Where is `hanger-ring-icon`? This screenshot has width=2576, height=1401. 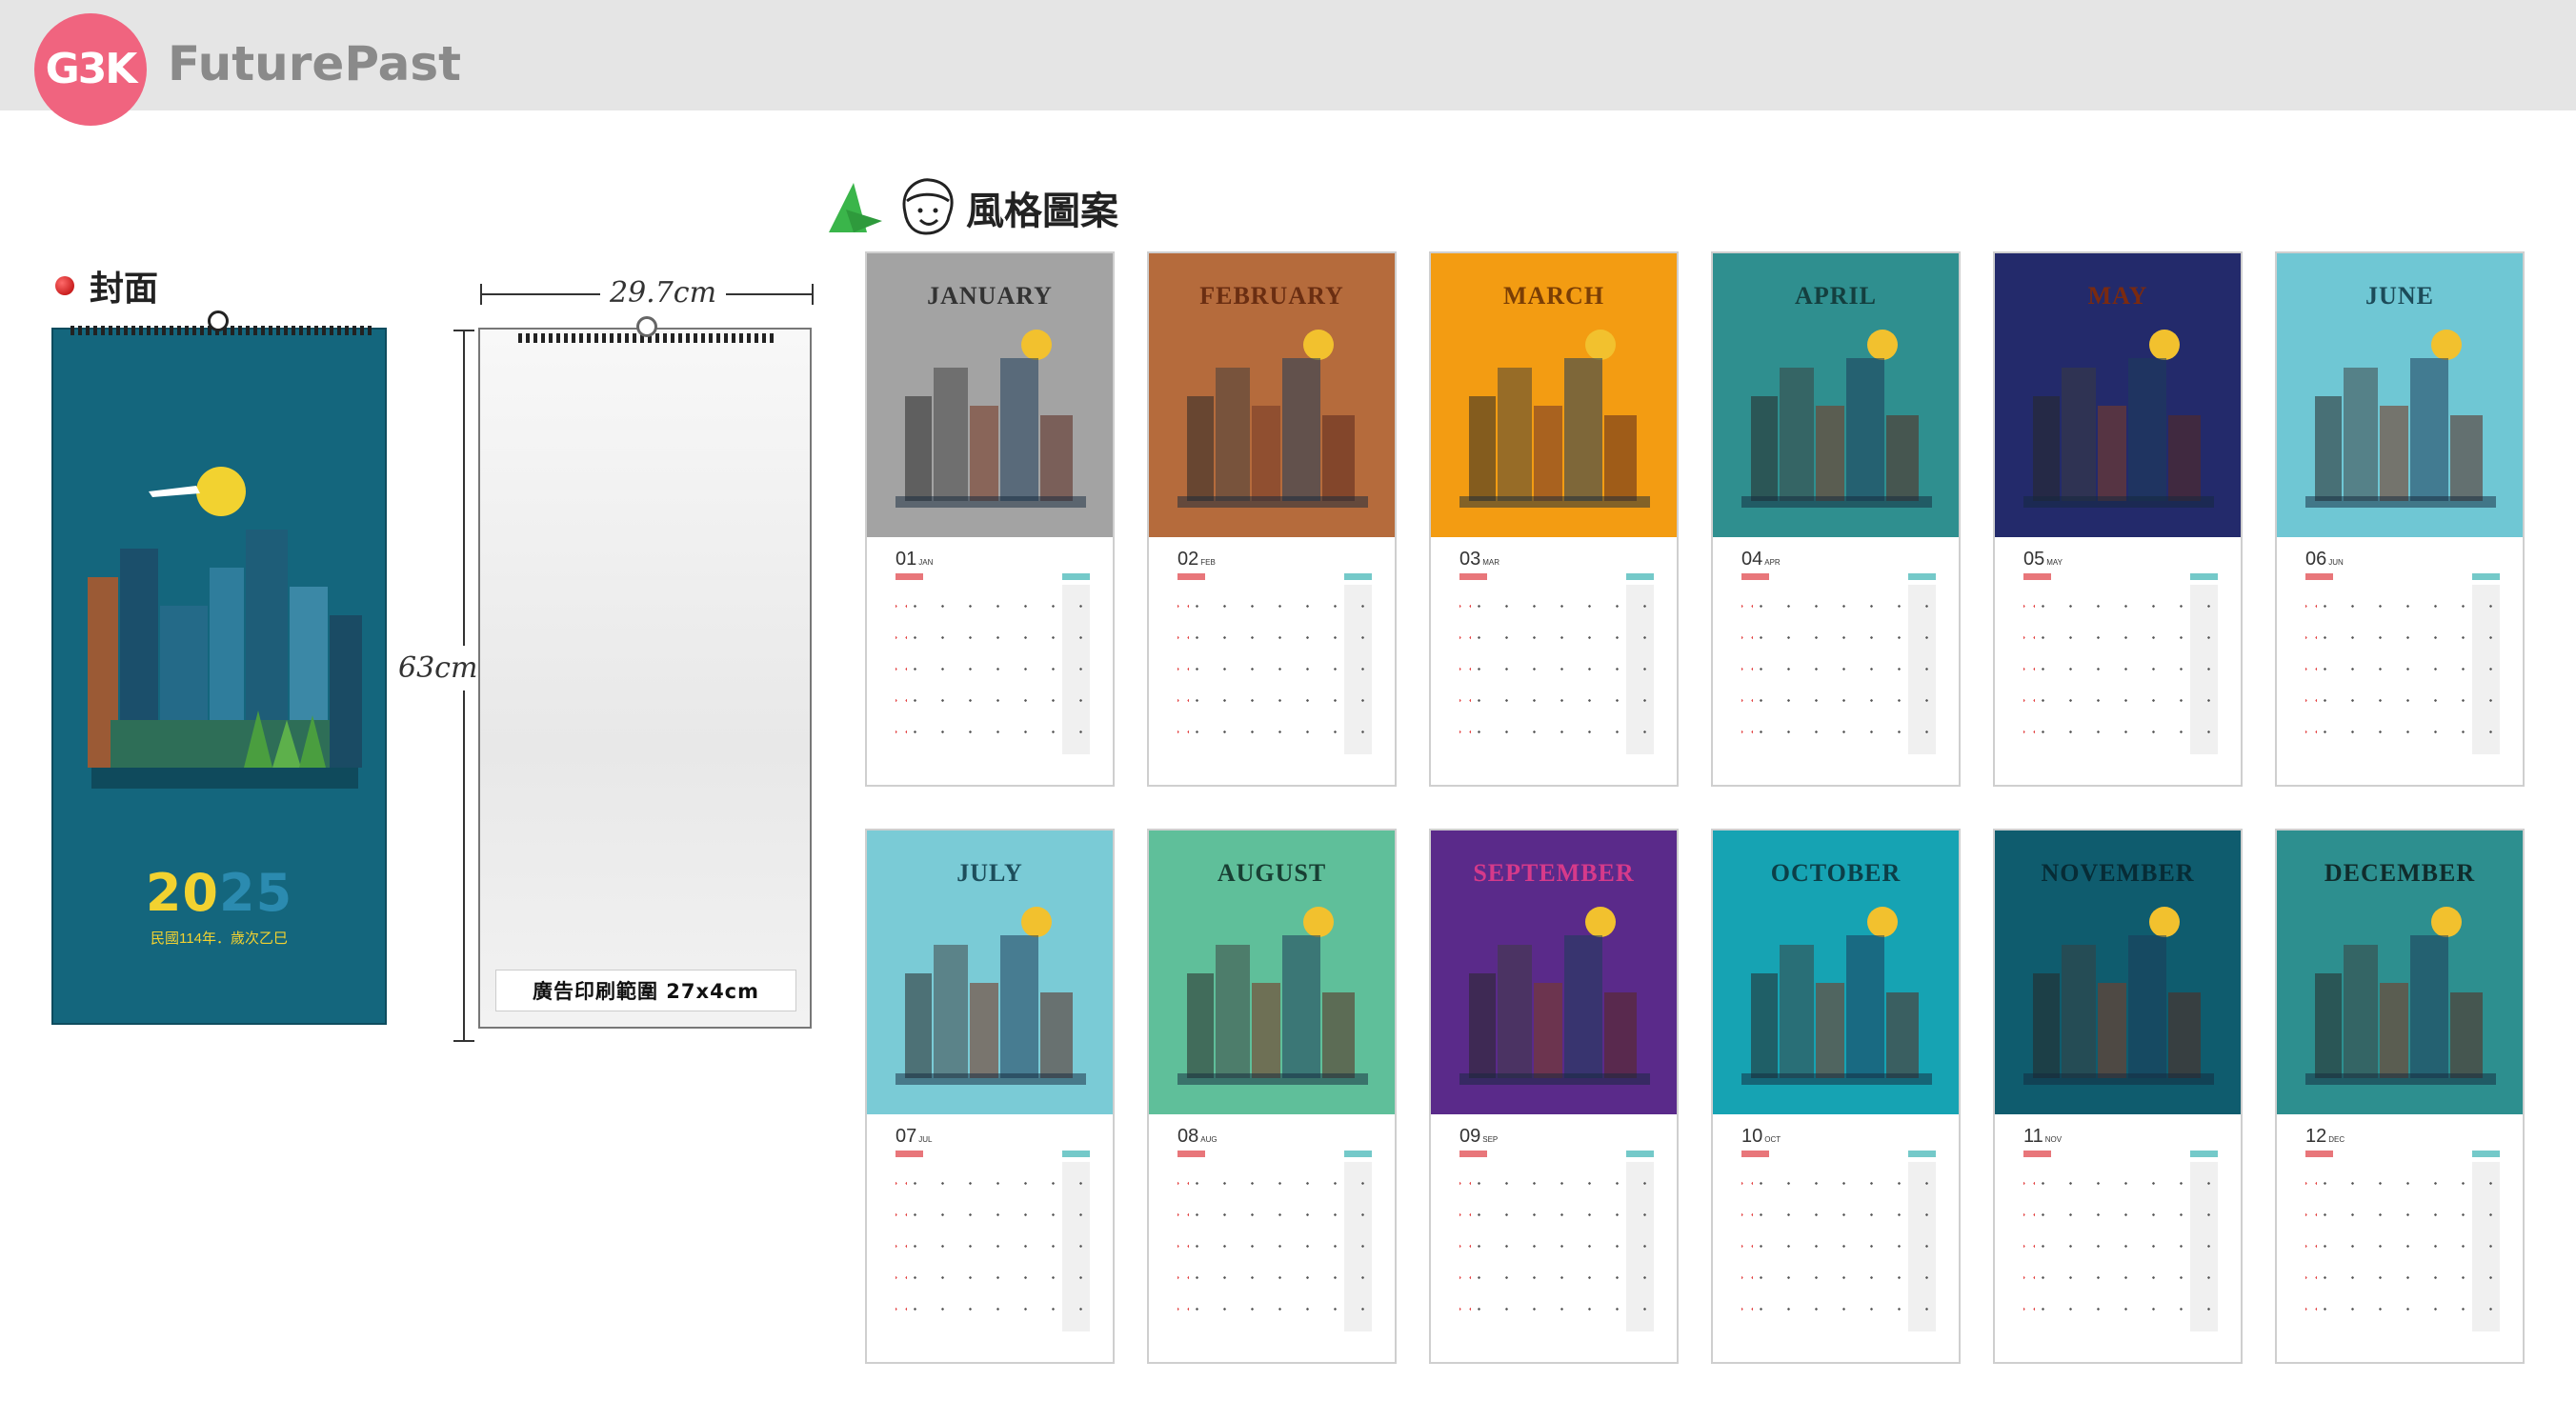 hanger-ring-icon is located at coordinates (219, 321).